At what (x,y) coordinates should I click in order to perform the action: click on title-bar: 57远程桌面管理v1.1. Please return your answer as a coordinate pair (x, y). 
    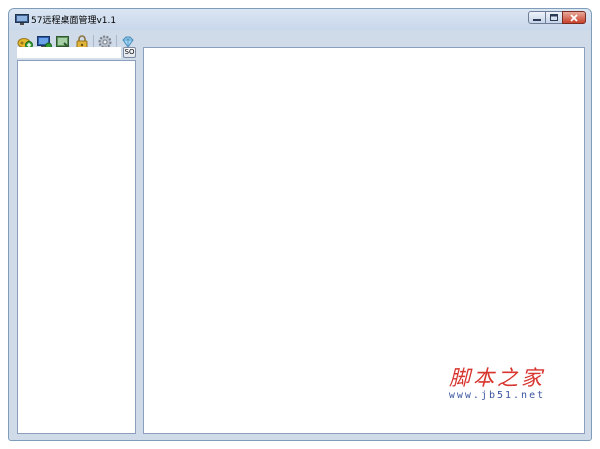
    Looking at the image, I should click on (300, 19).